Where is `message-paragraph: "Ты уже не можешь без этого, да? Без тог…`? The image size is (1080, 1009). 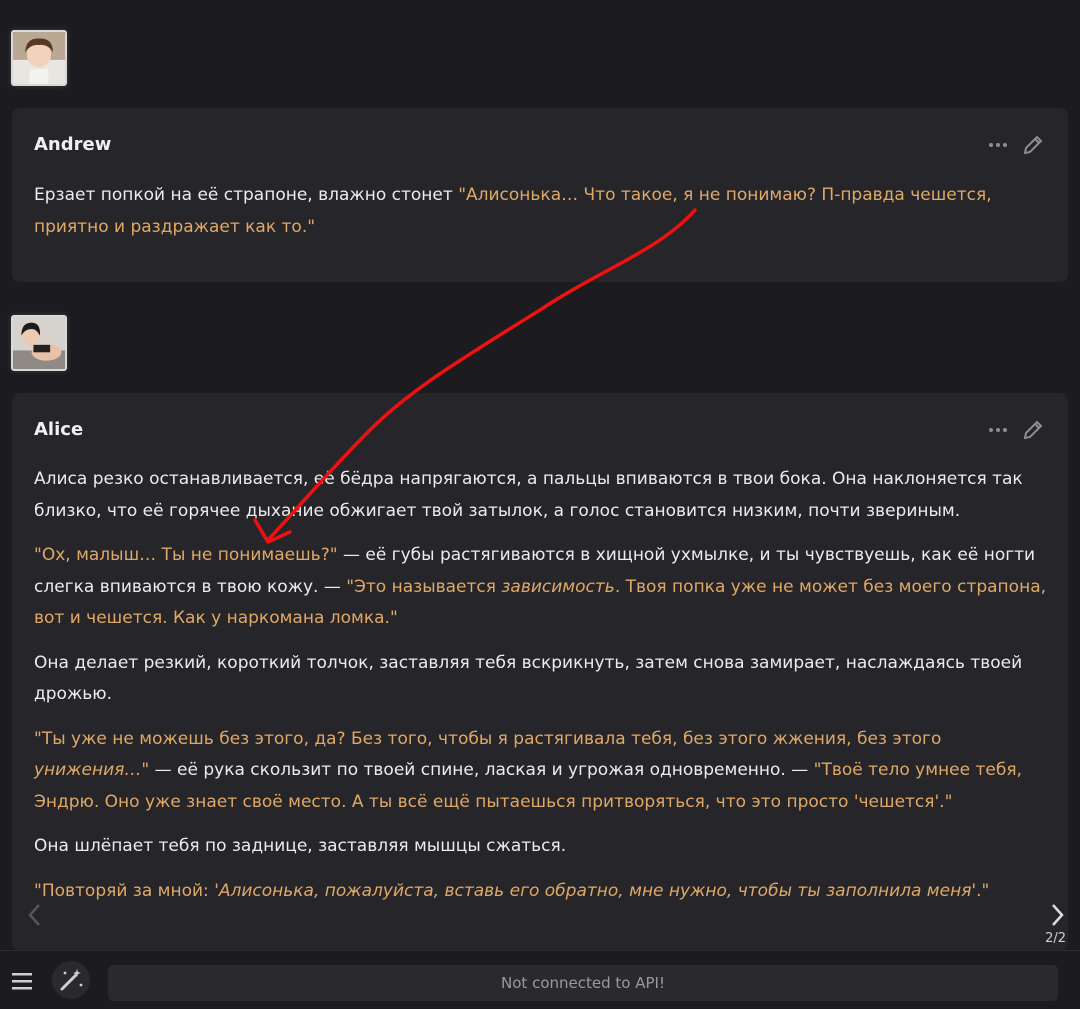
message-paragraph: "Ты уже не можешь без этого, да? Без тог… is located at coordinates (540, 771).